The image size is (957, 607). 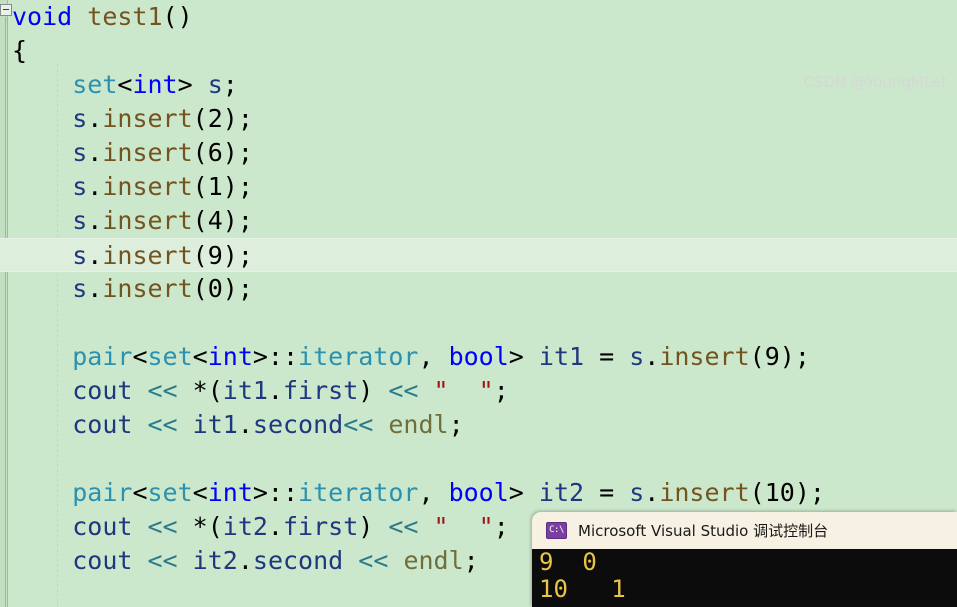 I want to click on code-token: " ", so click(x=463, y=390).